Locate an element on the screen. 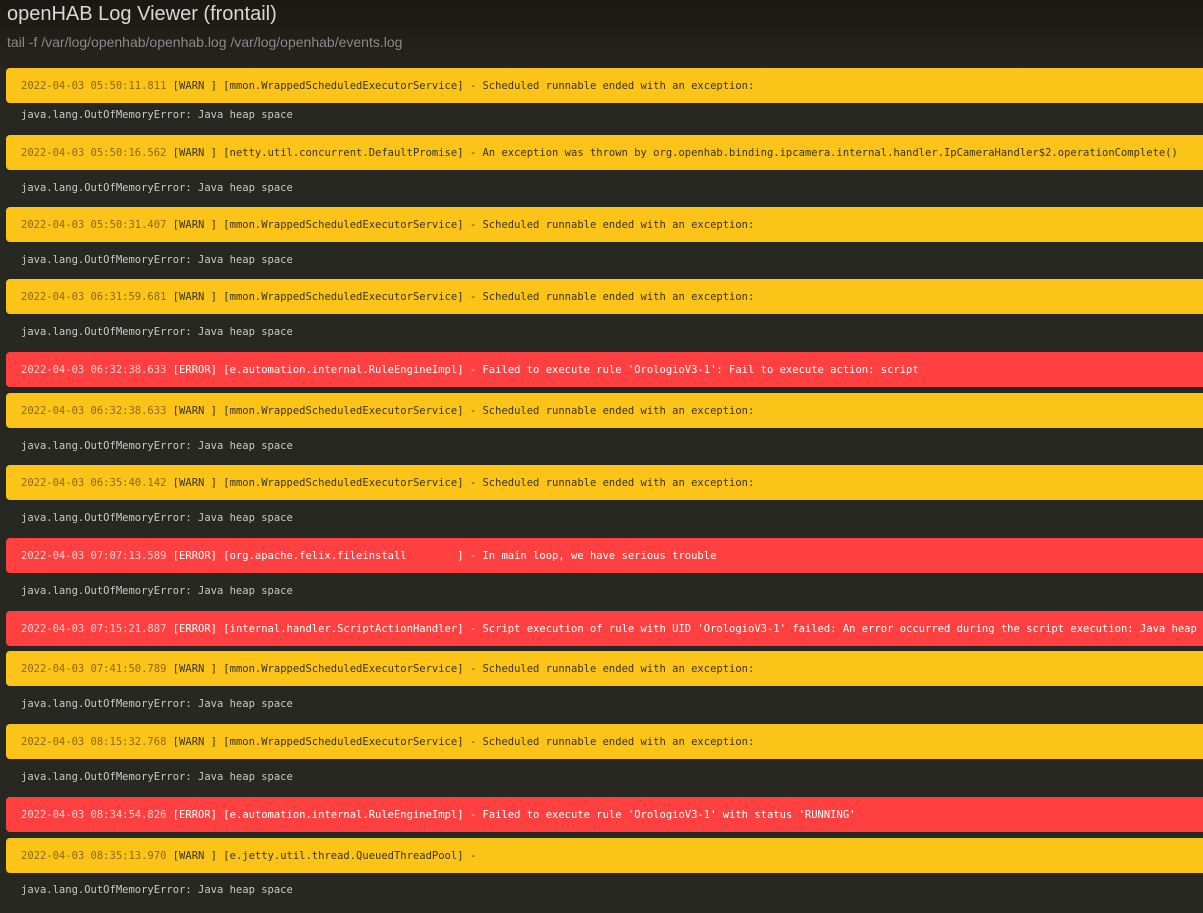 The image size is (1203, 913). log-timestamp: 2022-04-03 06:35:40.142 is located at coordinates (94, 482).